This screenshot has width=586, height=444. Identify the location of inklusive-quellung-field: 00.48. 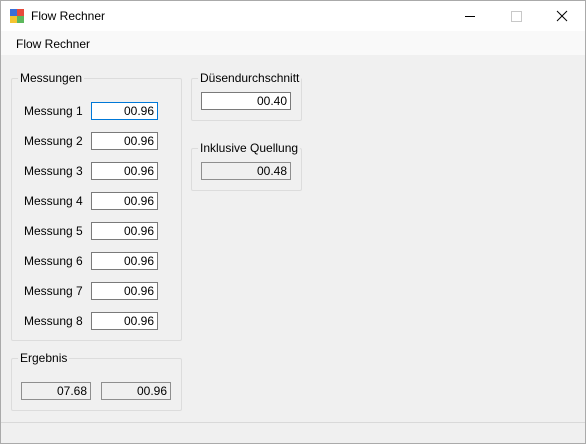
(246, 171).